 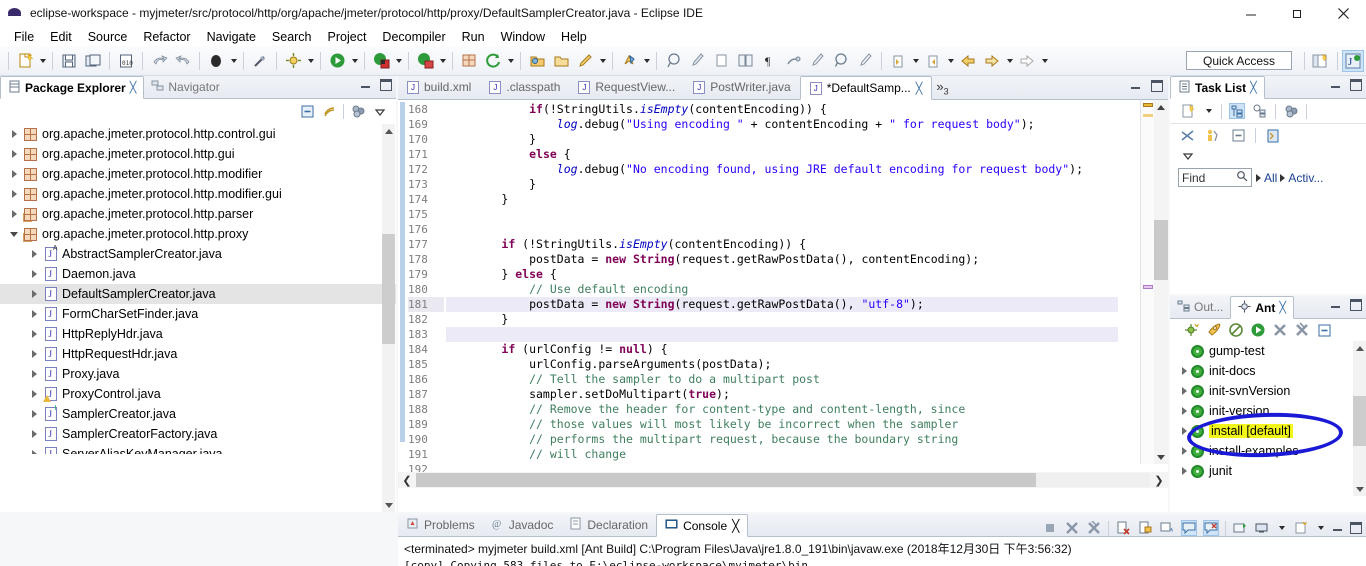 I want to click on run-dropdown, so click(x=354, y=61).